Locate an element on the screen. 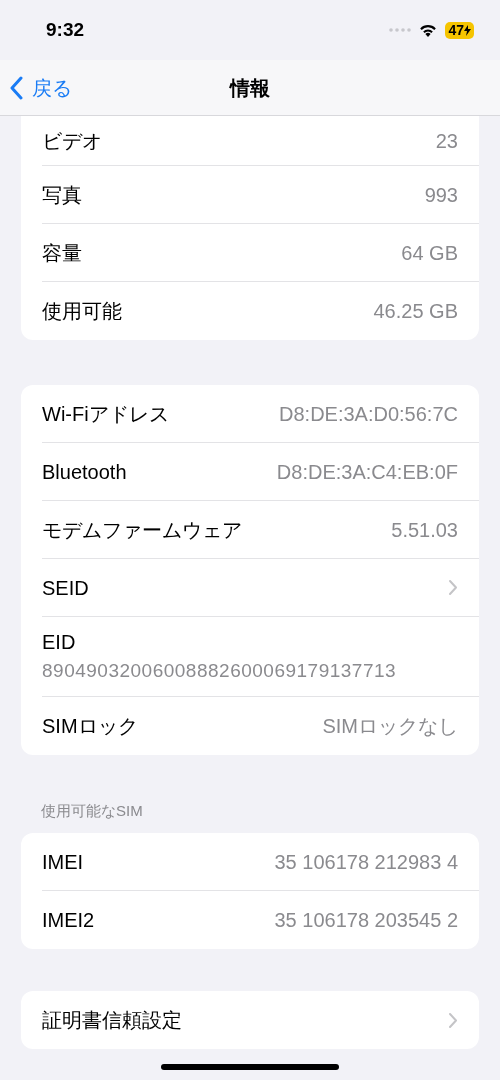  row-value: 64 GB is located at coordinates (429, 253).